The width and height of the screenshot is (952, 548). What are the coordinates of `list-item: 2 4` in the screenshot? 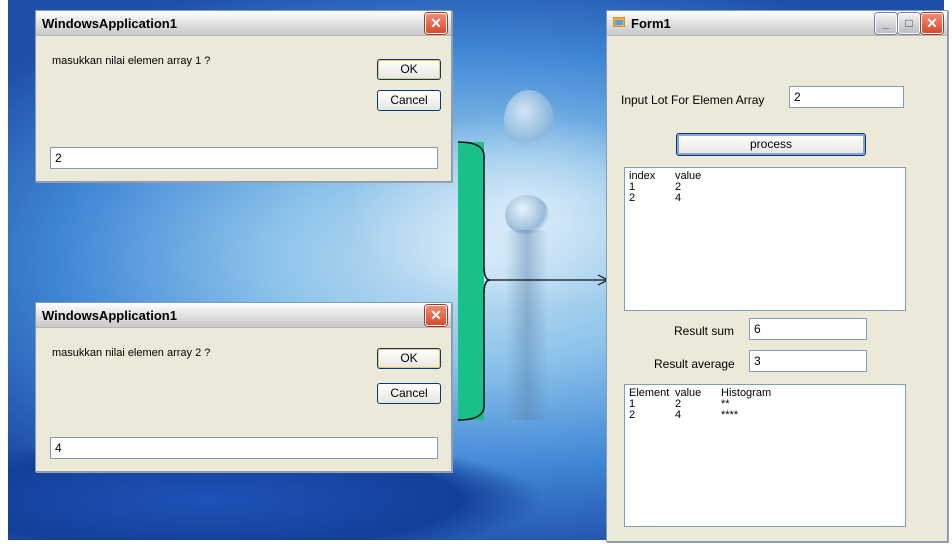 It's located at (765, 198).